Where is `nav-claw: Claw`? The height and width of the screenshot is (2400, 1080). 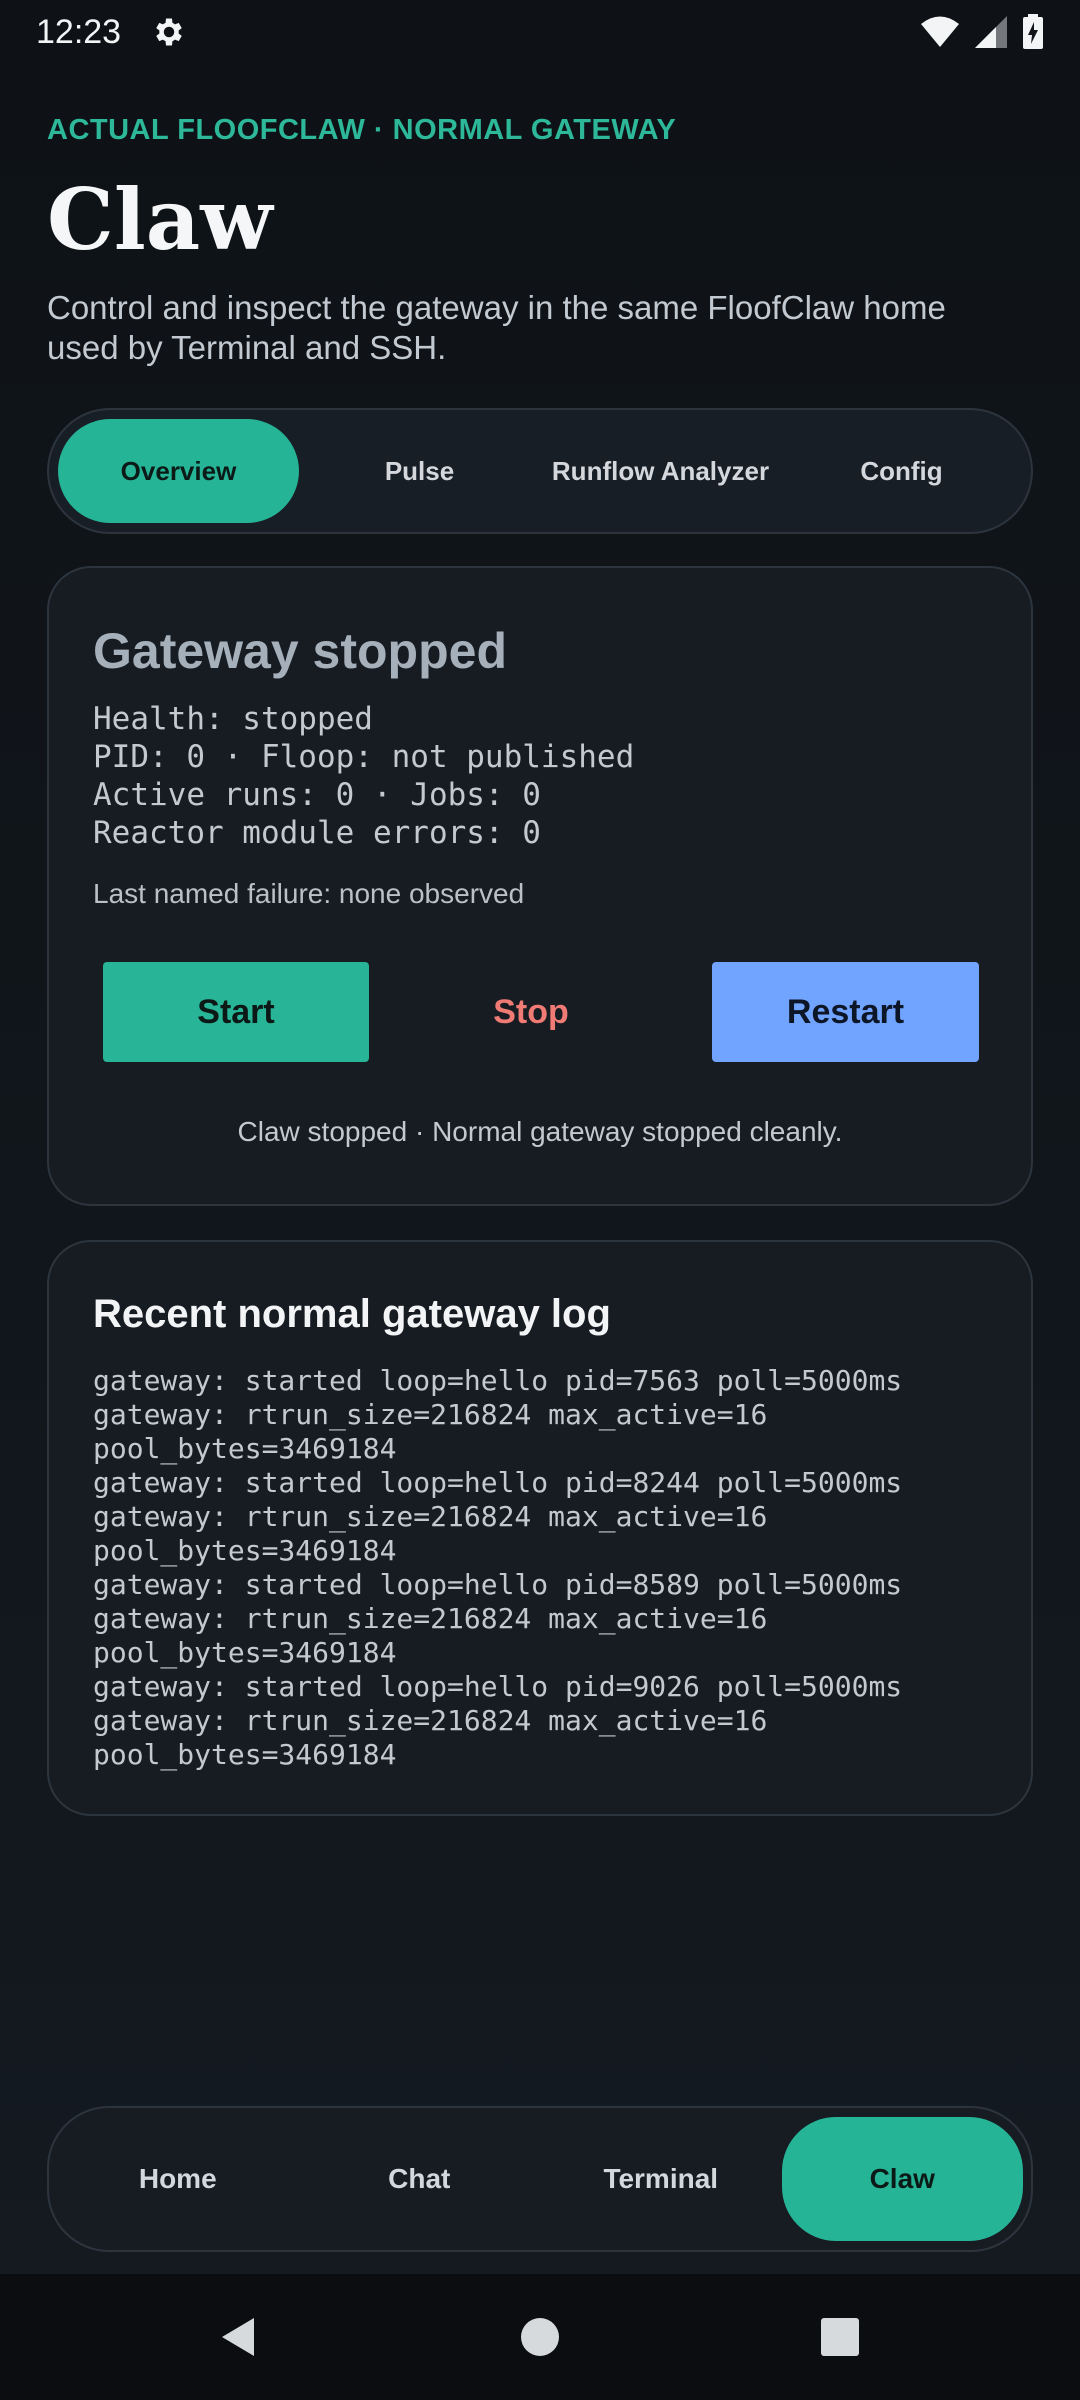 nav-claw: Claw is located at coordinates (902, 2179).